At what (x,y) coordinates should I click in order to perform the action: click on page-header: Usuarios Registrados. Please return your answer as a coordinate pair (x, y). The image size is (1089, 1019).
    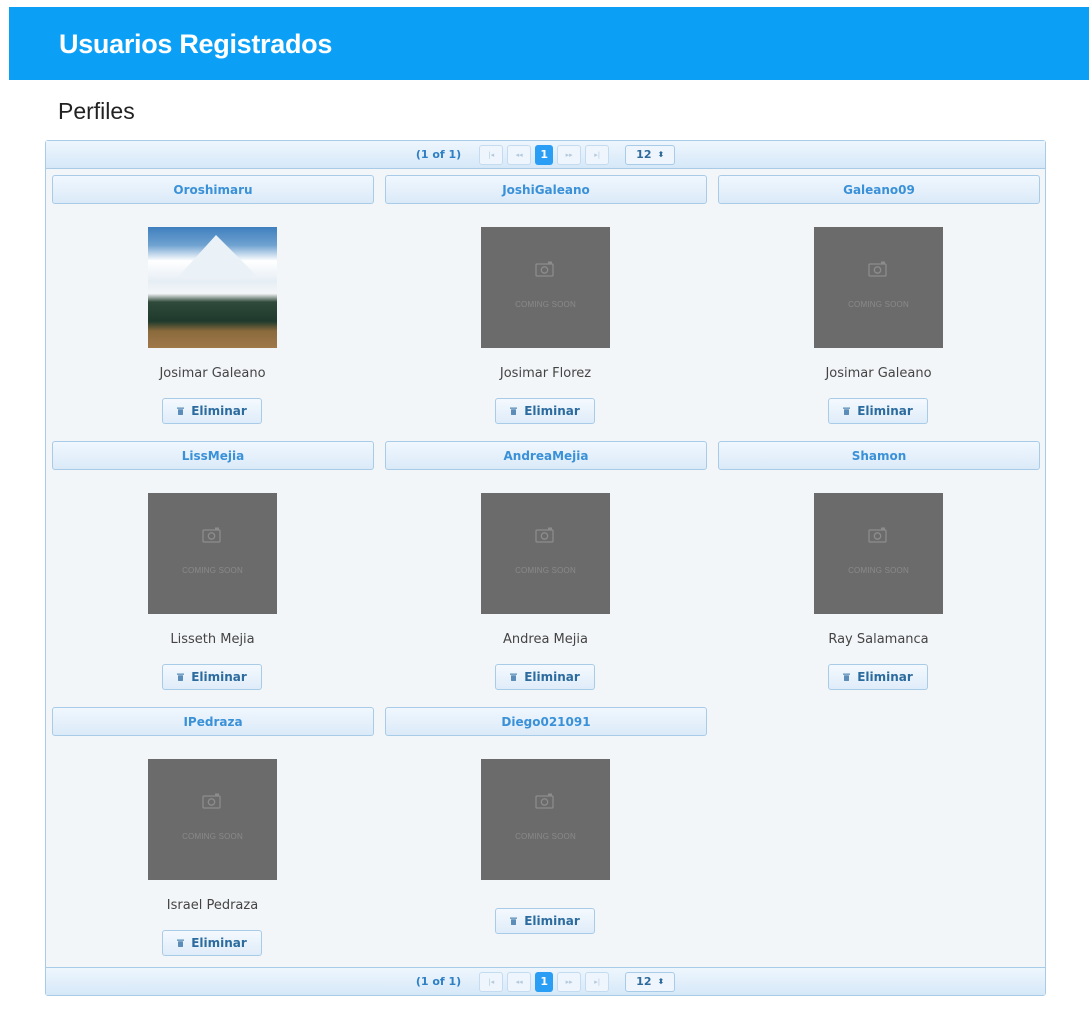
    Looking at the image, I should click on (549, 43).